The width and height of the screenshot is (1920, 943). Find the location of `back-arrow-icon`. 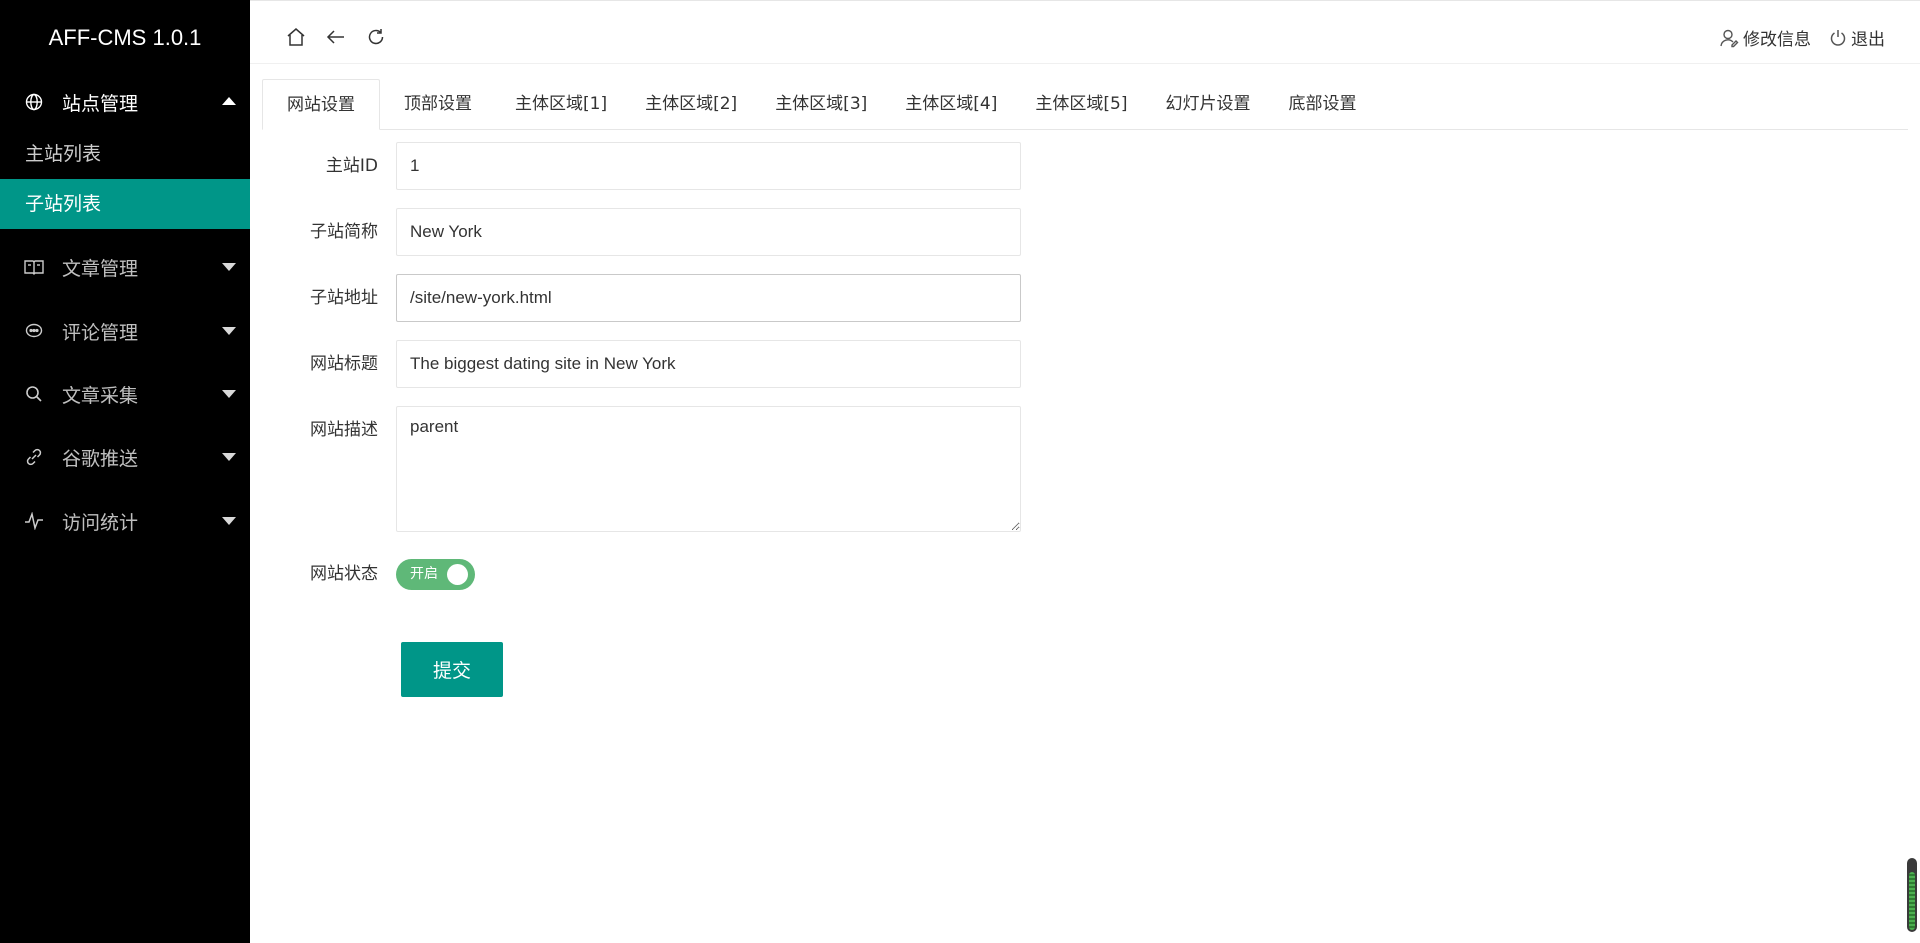

back-arrow-icon is located at coordinates (336, 37).